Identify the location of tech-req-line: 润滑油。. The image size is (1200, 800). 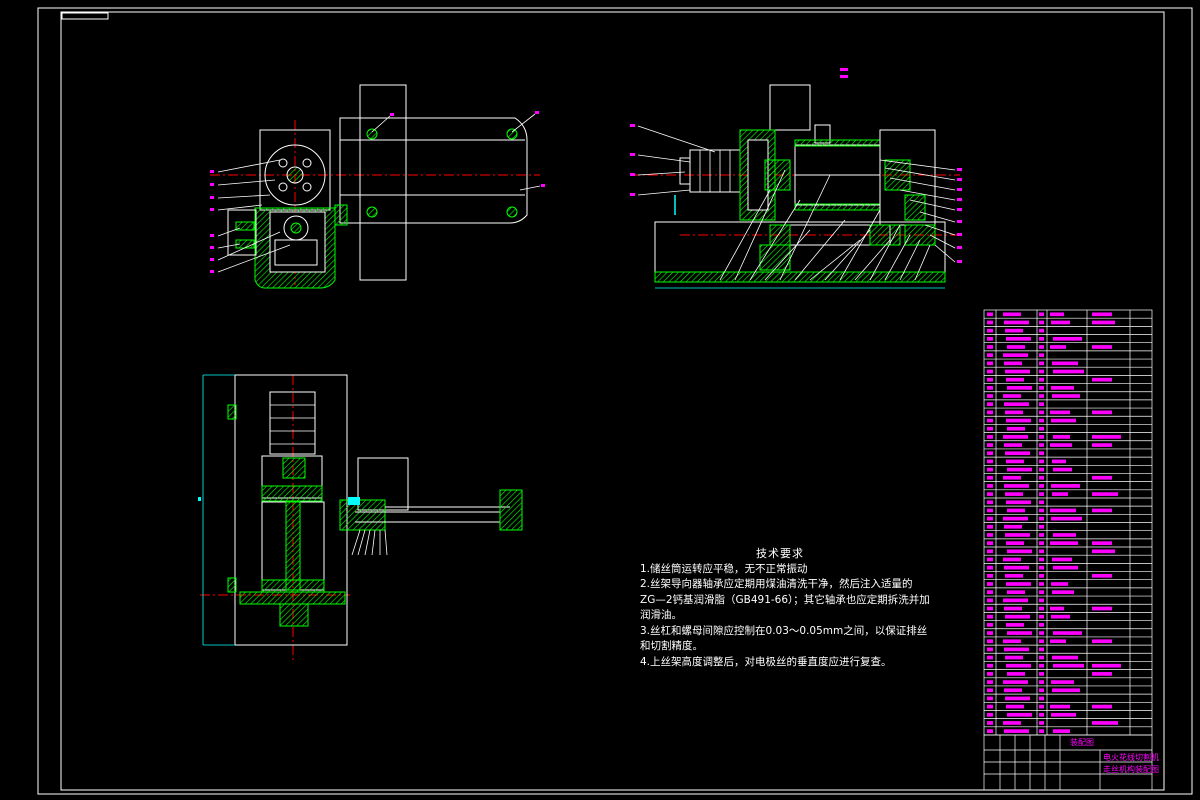
(661, 615).